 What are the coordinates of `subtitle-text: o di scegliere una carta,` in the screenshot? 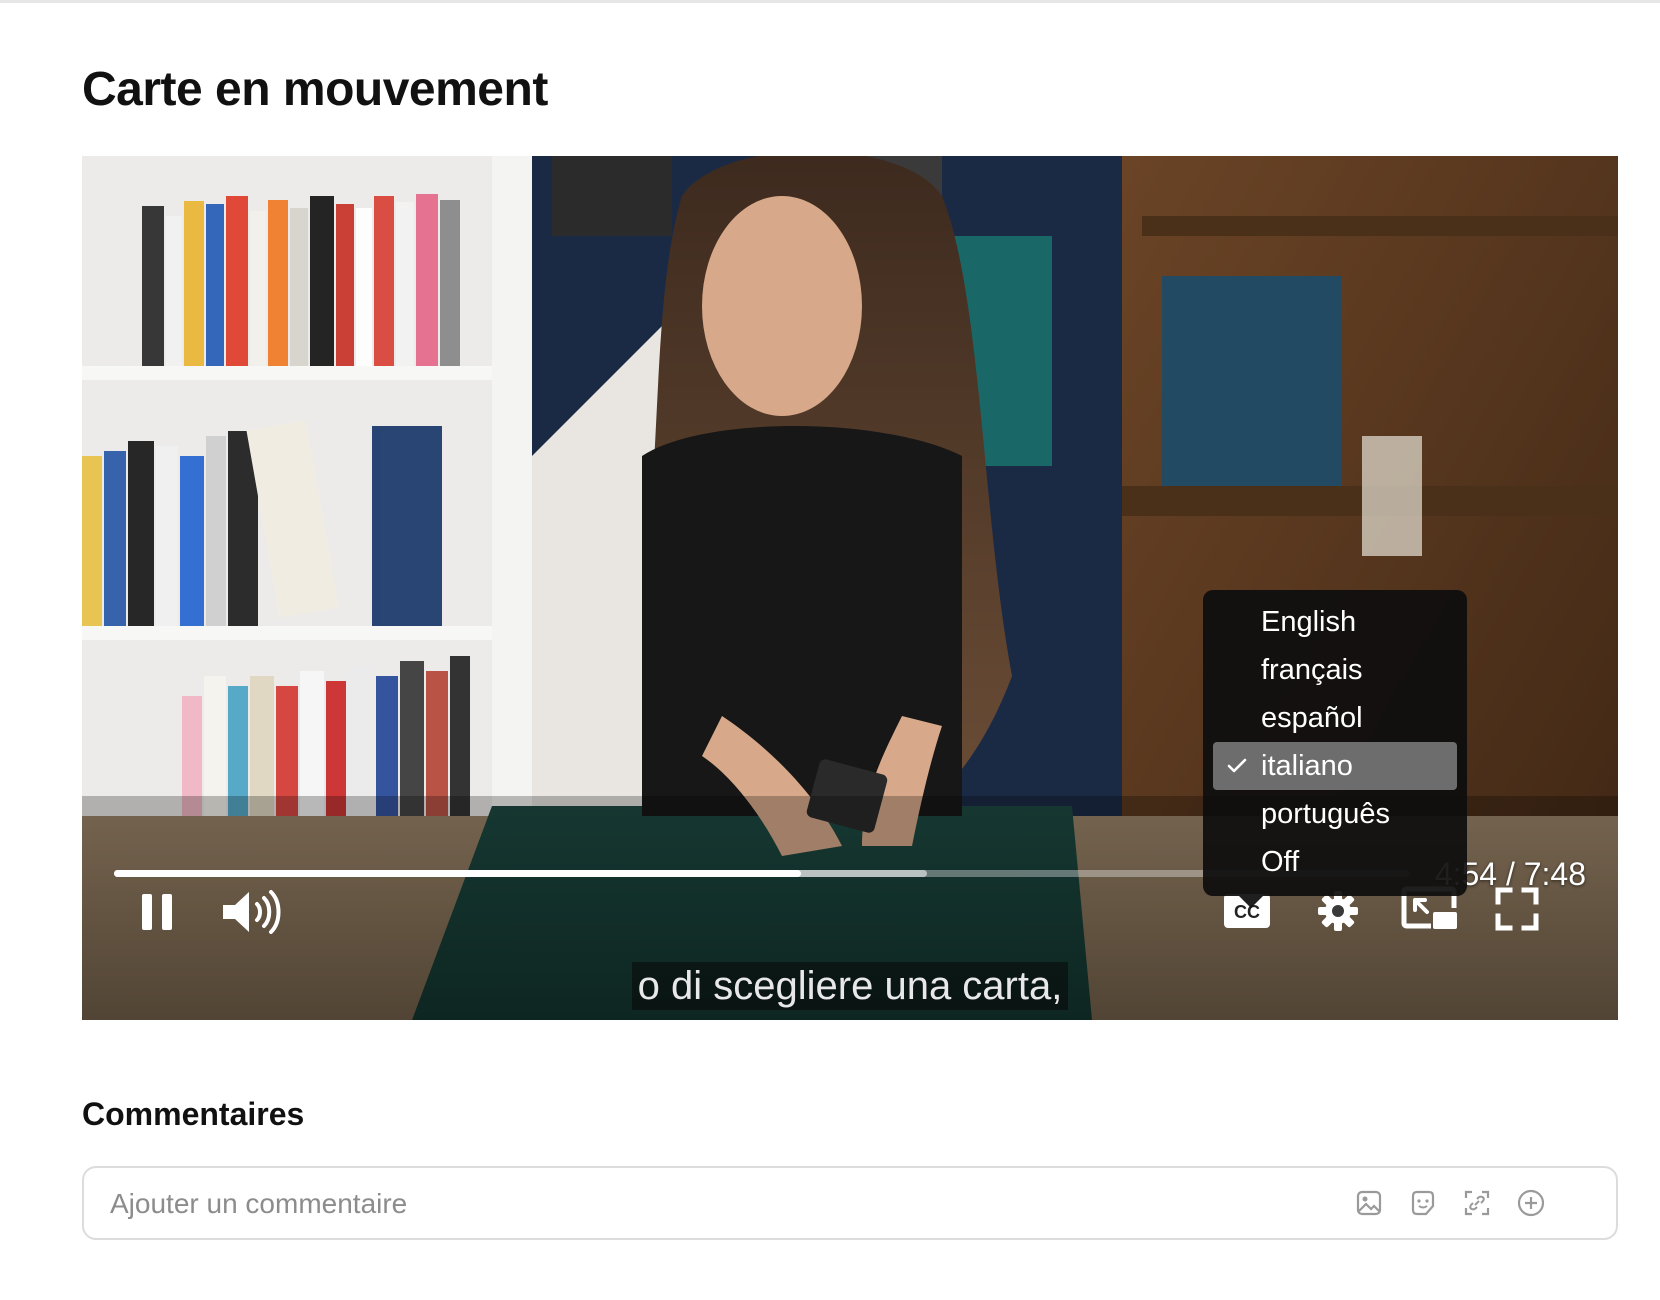 It's located at (850, 986).